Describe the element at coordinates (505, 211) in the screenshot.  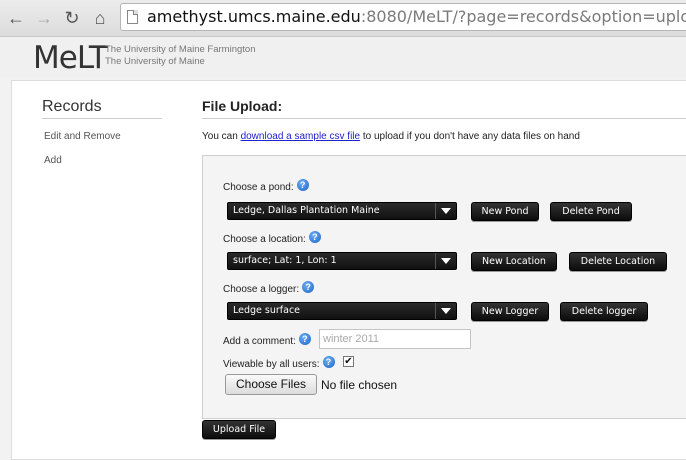
I see `new-pond-button: New Pond` at that location.